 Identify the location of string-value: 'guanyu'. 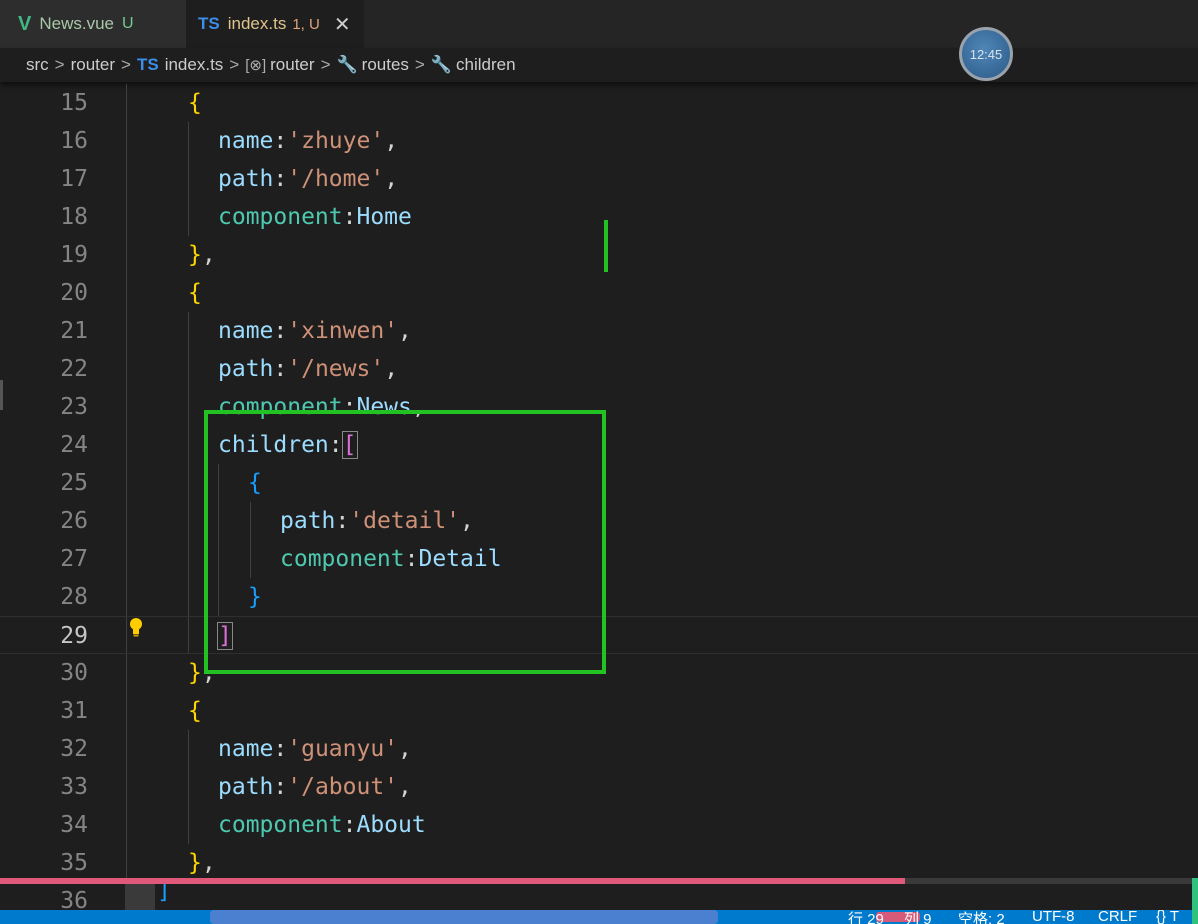
(343, 749).